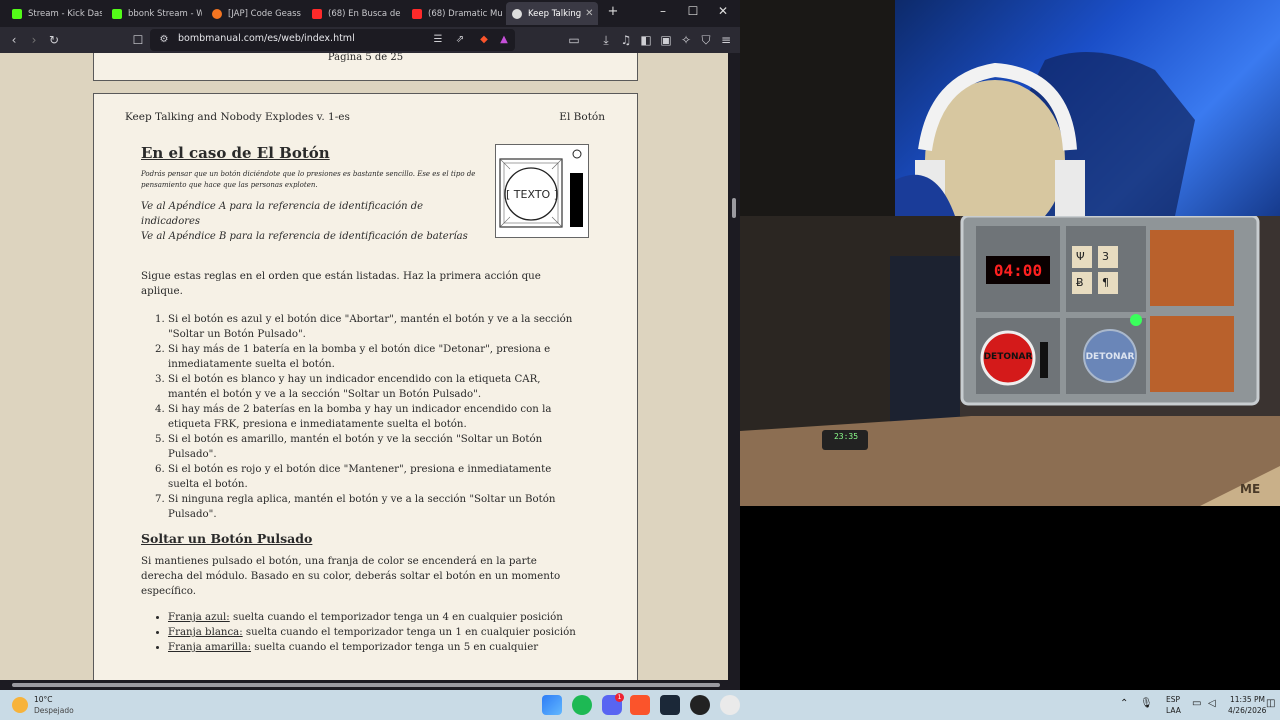 The width and height of the screenshot is (1280, 720). Describe the element at coordinates (626, 40) in the screenshot. I see `music-icon: ♫` at that location.